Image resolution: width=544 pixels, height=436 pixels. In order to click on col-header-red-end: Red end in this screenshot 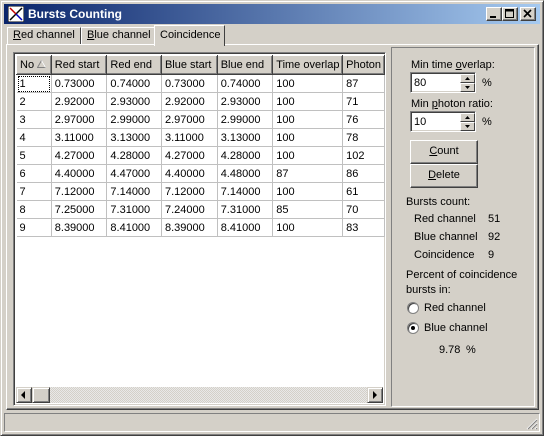, I will do `click(134, 65)`.